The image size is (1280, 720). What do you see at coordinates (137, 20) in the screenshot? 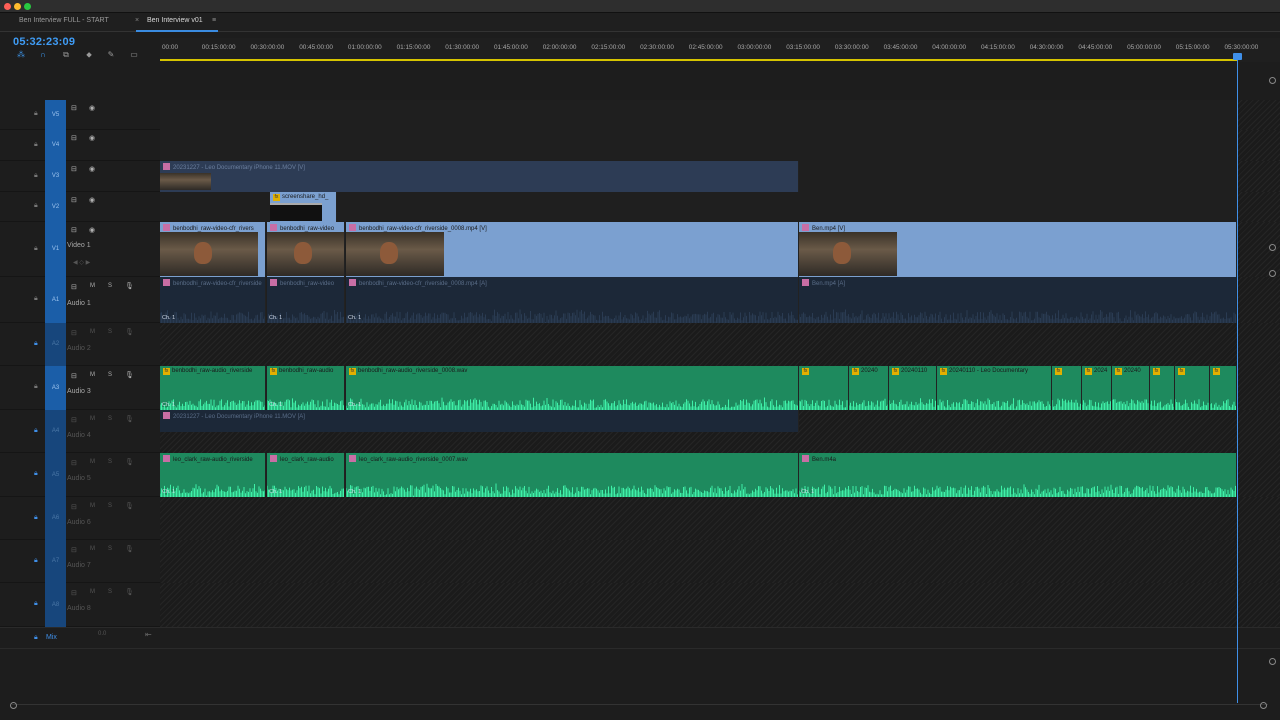
I see `close-tab-icon: ×` at bounding box center [137, 20].